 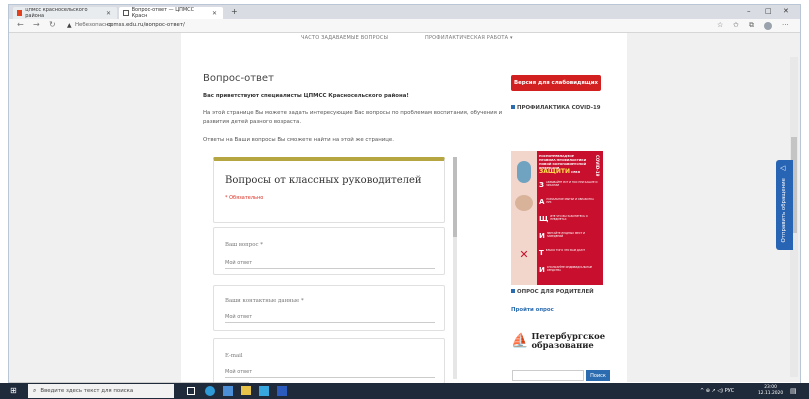 What do you see at coordinates (555, 292) in the screenshot?
I see `parents-survey-text: ОПРОС ДЛЯ РОДИТЕЛЕЙ` at bounding box center [555, 292].